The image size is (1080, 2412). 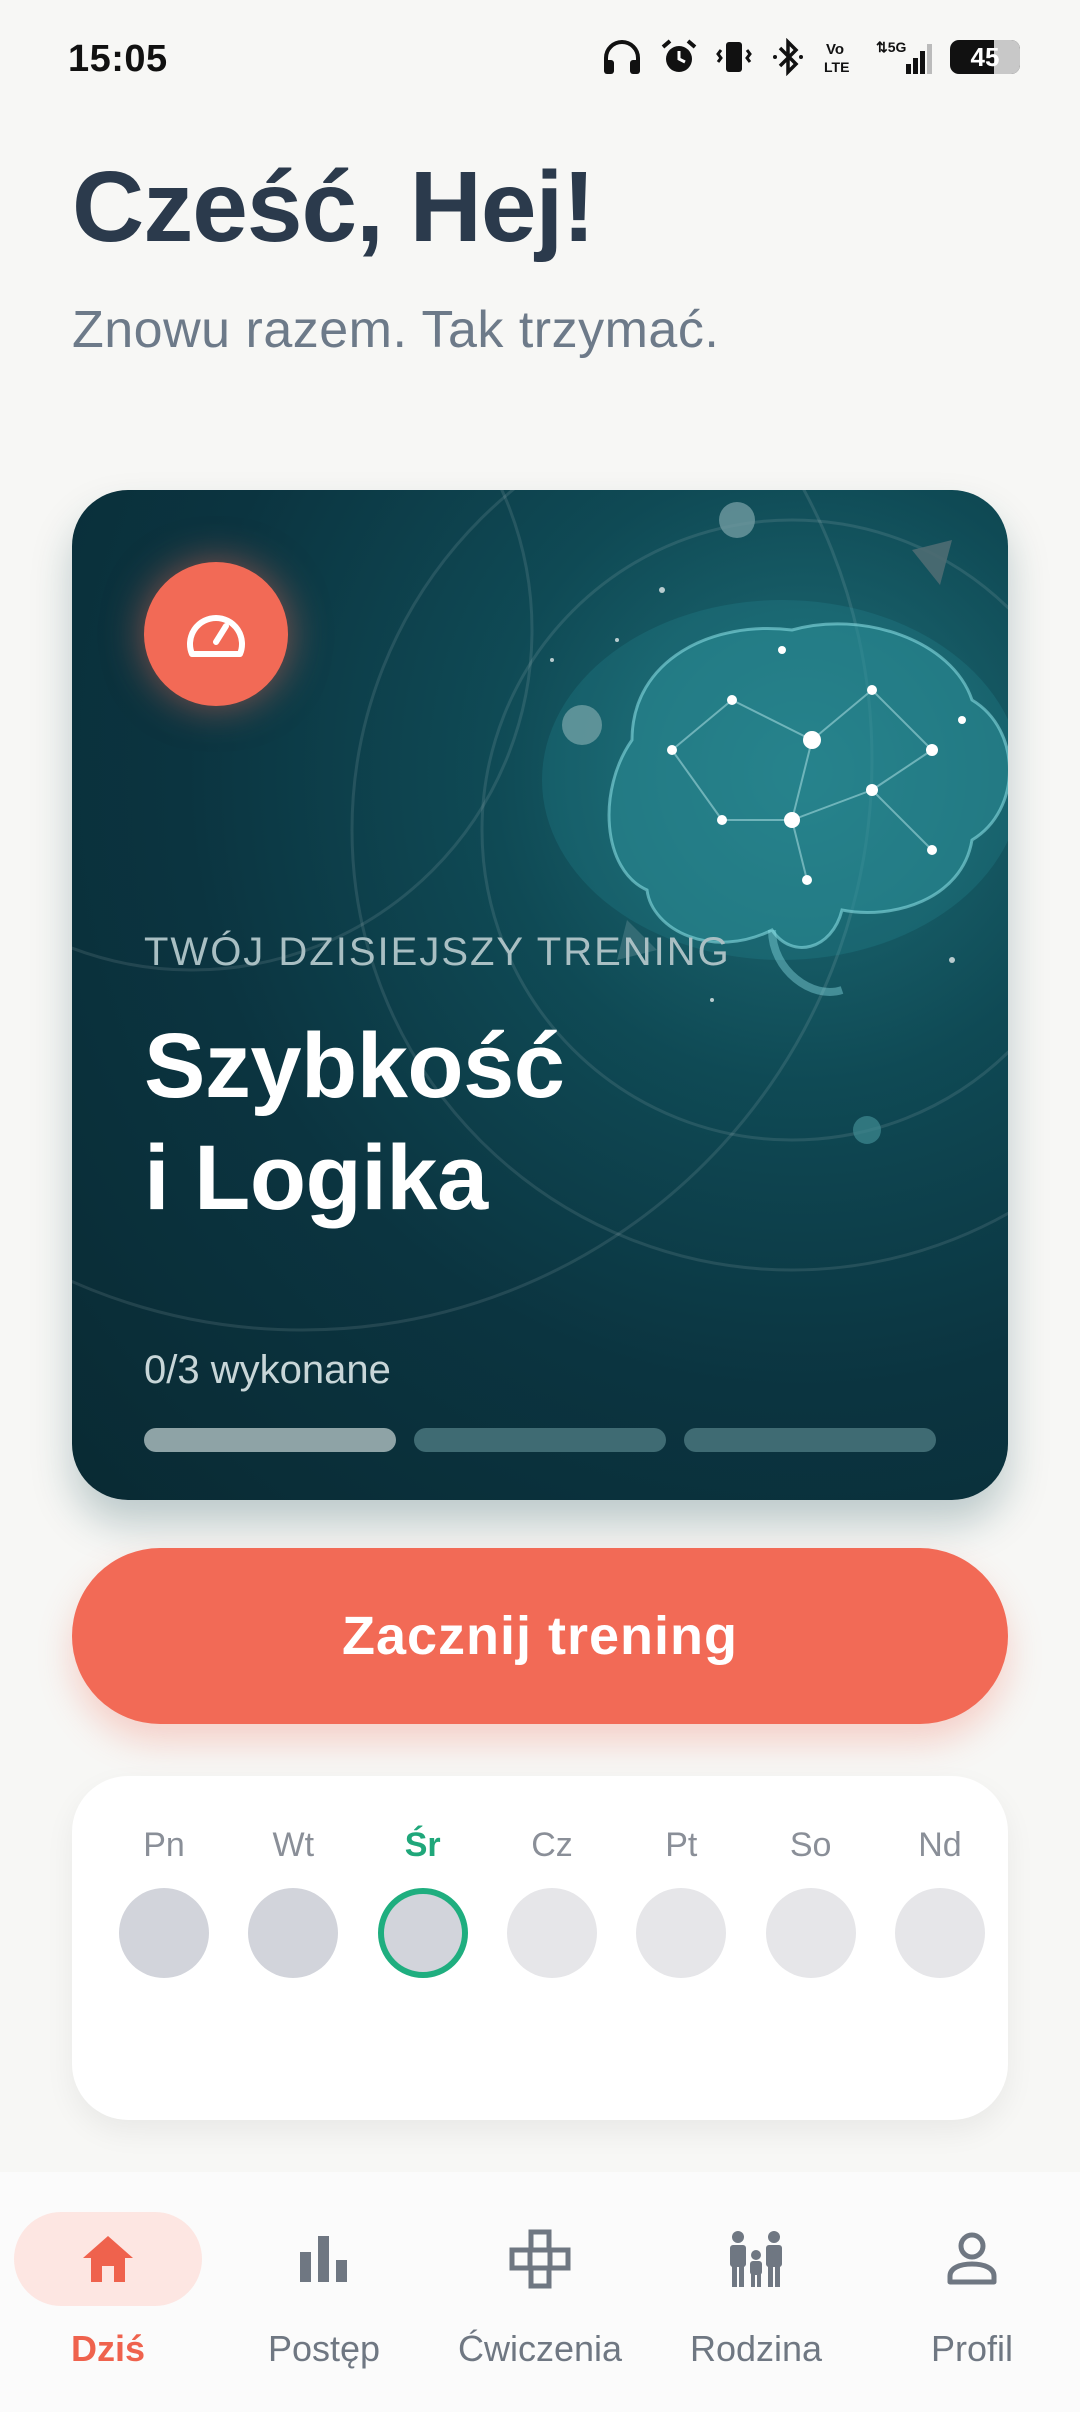 What do you see at coordinates (540, 2348) in the screenshot?
I see `nav-label: Ćwiczenia` at bounding box center [540, 2348].